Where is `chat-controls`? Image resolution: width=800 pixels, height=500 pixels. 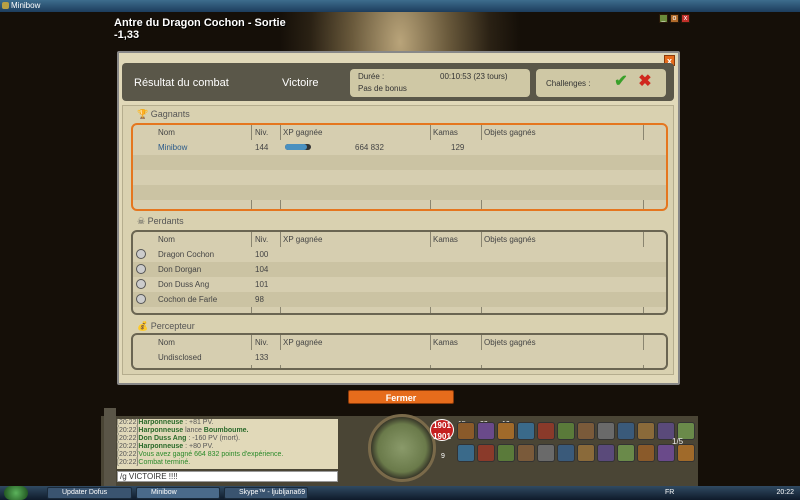
chat-controls is located at coordinates (110, 447).